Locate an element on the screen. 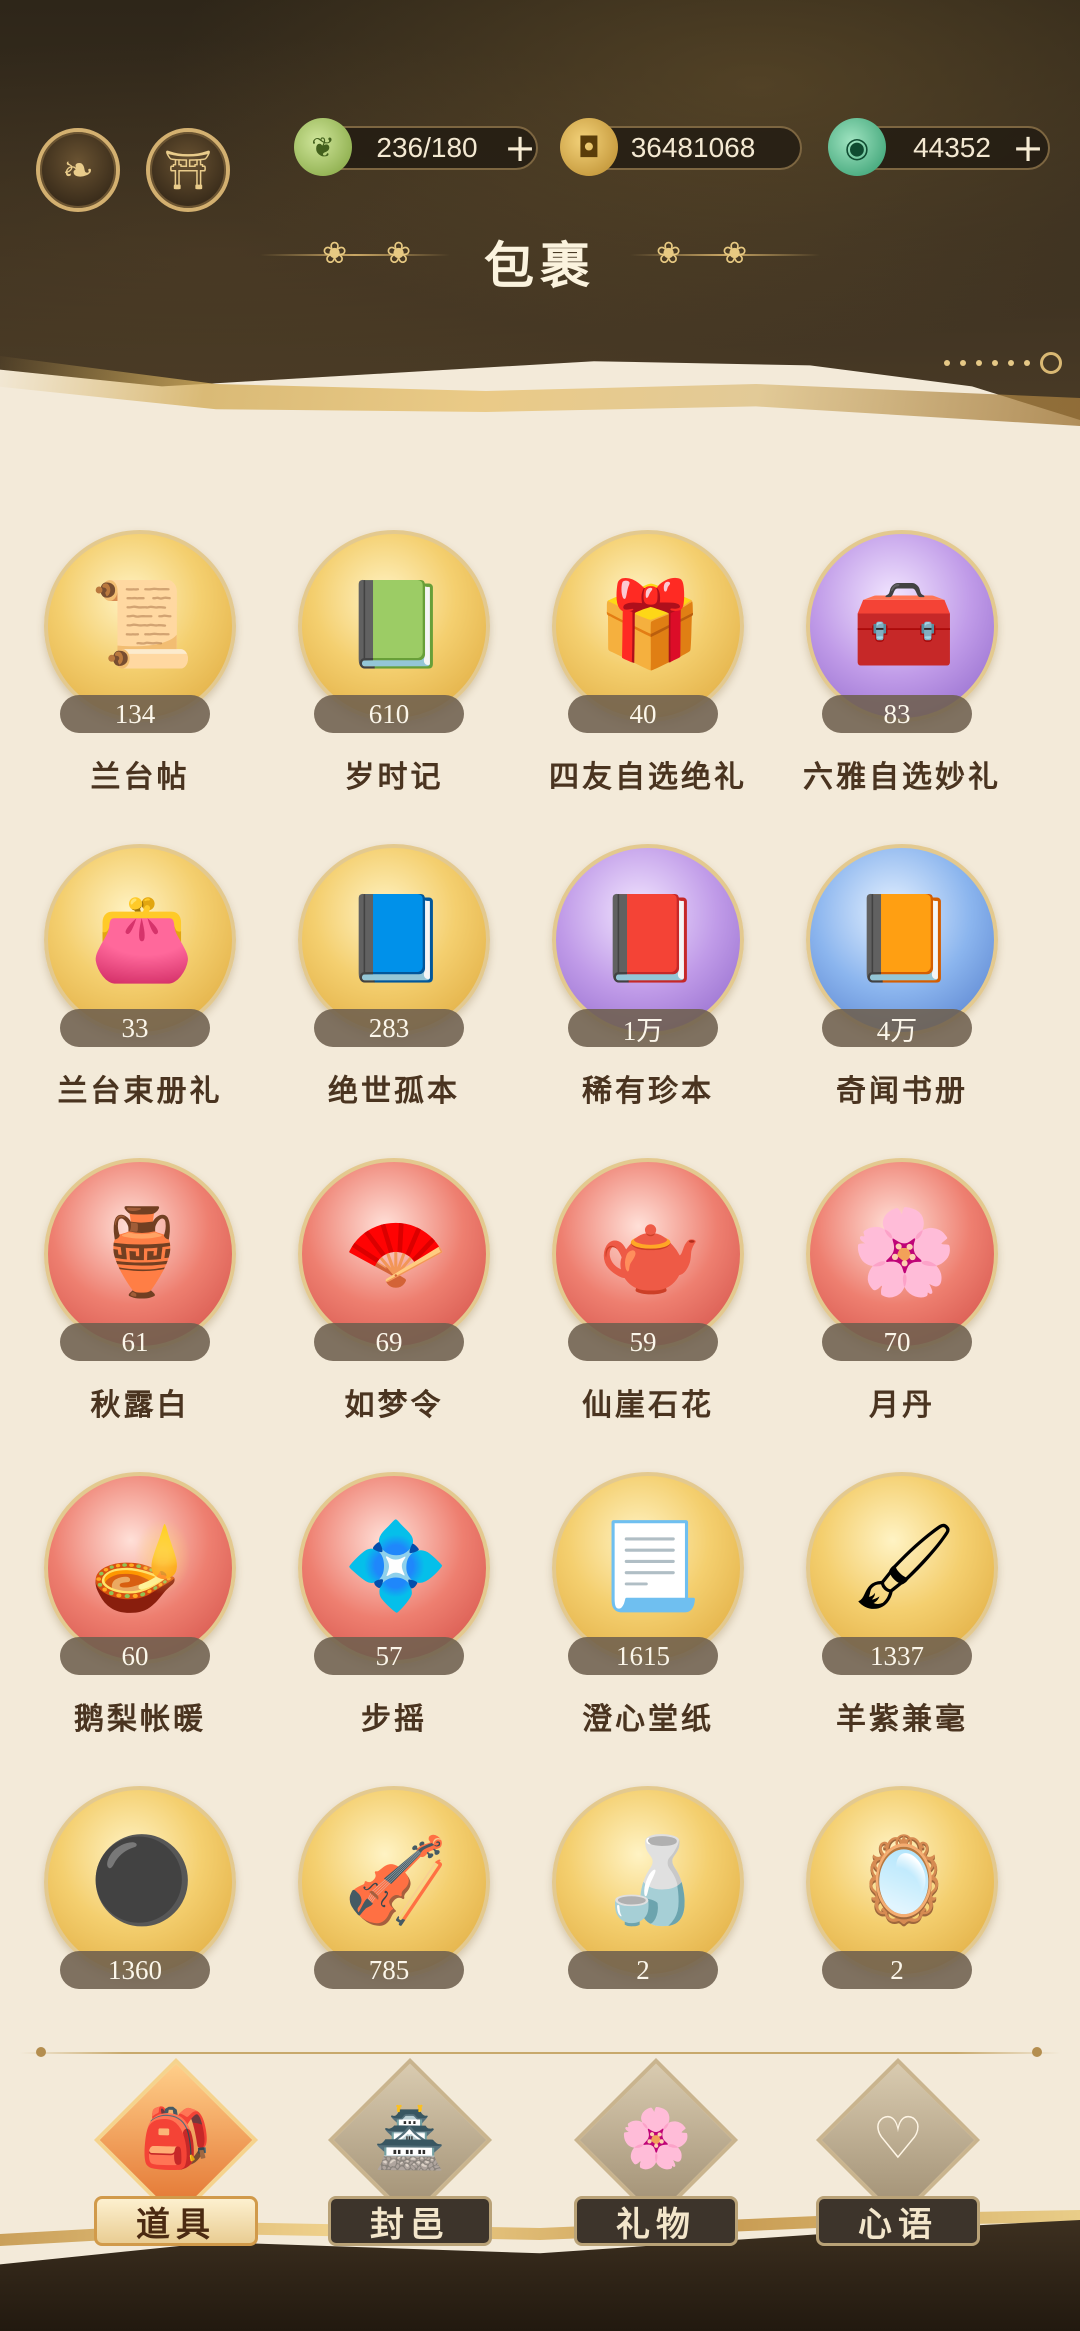 The image size is (1080, 2331). item-badge: 📕 is located at coordinates (648, 940).